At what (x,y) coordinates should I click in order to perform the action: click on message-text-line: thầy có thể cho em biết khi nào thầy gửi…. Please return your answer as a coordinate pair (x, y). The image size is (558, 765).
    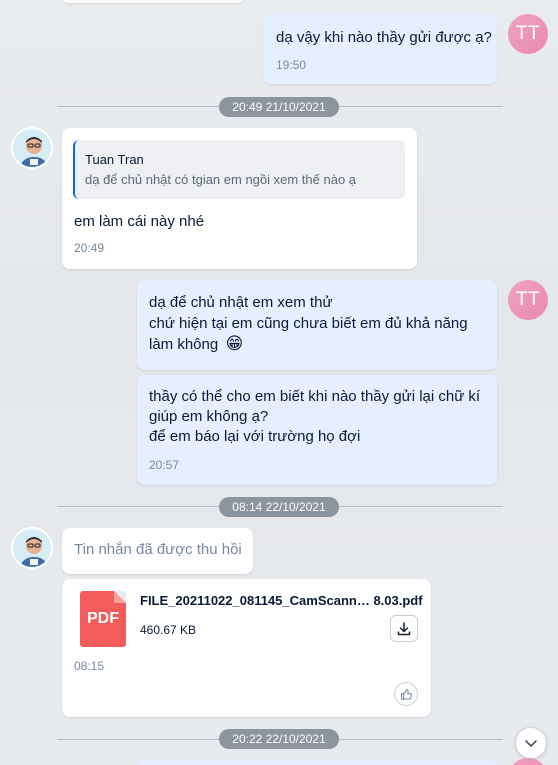
    Looking at the image, I should click on (315, 396).